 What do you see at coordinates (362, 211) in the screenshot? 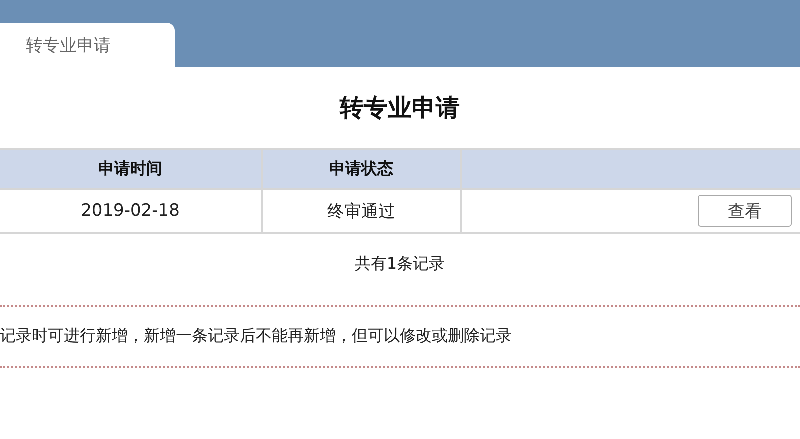
I see `table-cell: 终审通过` at bounding box center [362, 211].